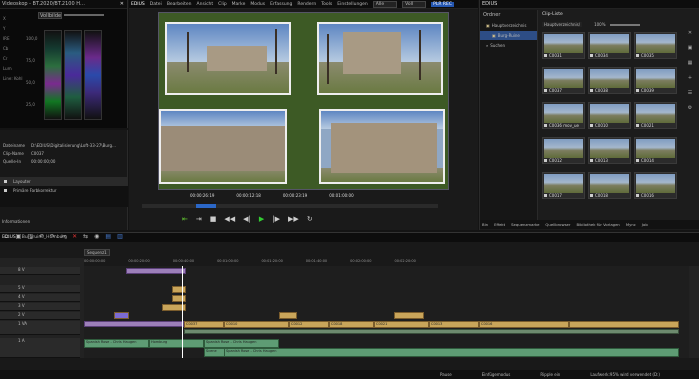 The image size is (699, 379). Describe the element at coordinates (563, 150) in the screenshot. I see `clip-thumb: C0012` at that location.